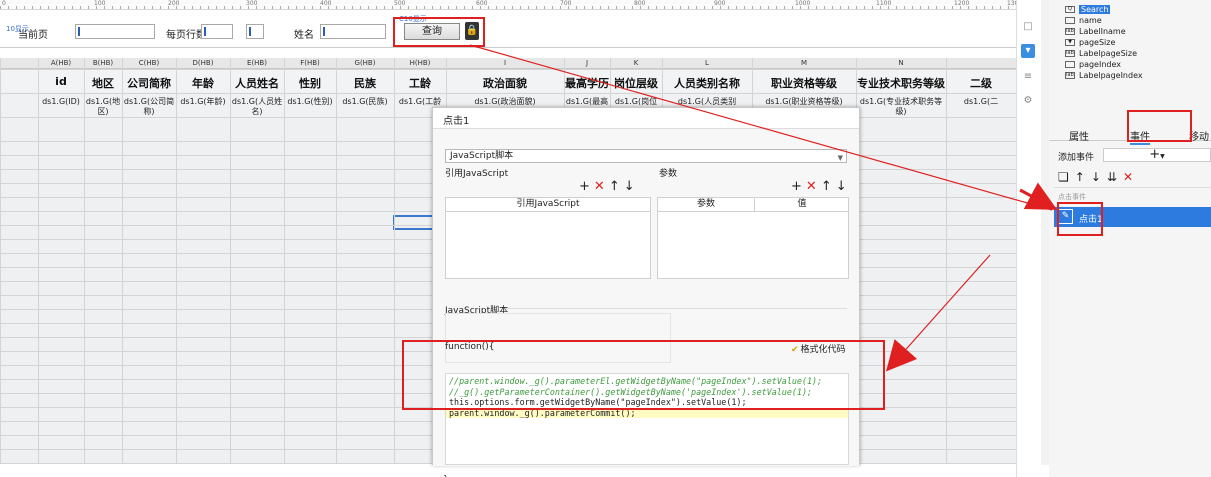  What do you see at coordinates (1157, 155) in the screenshot?
I see `add-event-dropdown: +▼` at bounding box center [1157, 155].